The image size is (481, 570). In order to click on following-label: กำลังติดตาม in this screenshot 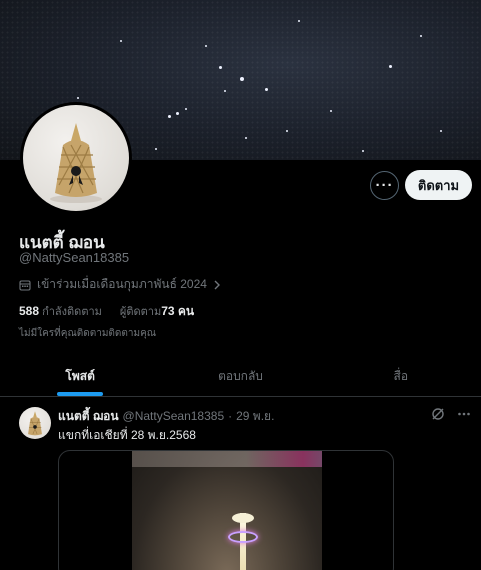, I will do `click(72, 312)`.